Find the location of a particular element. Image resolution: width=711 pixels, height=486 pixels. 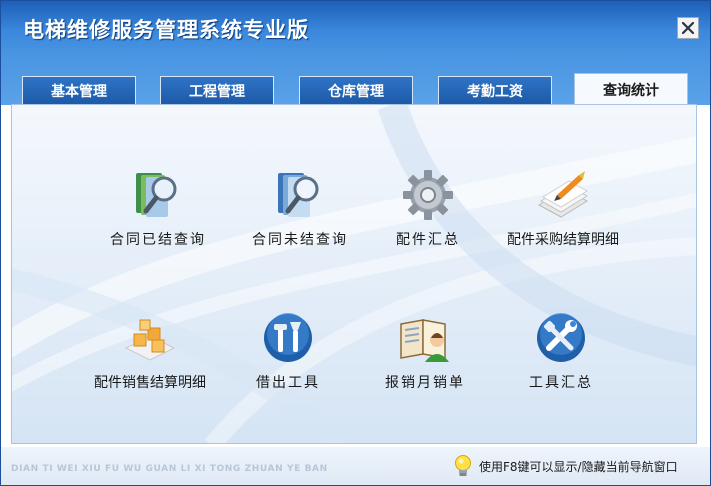

documents-pen-icon is located at coordinates (563, 194).